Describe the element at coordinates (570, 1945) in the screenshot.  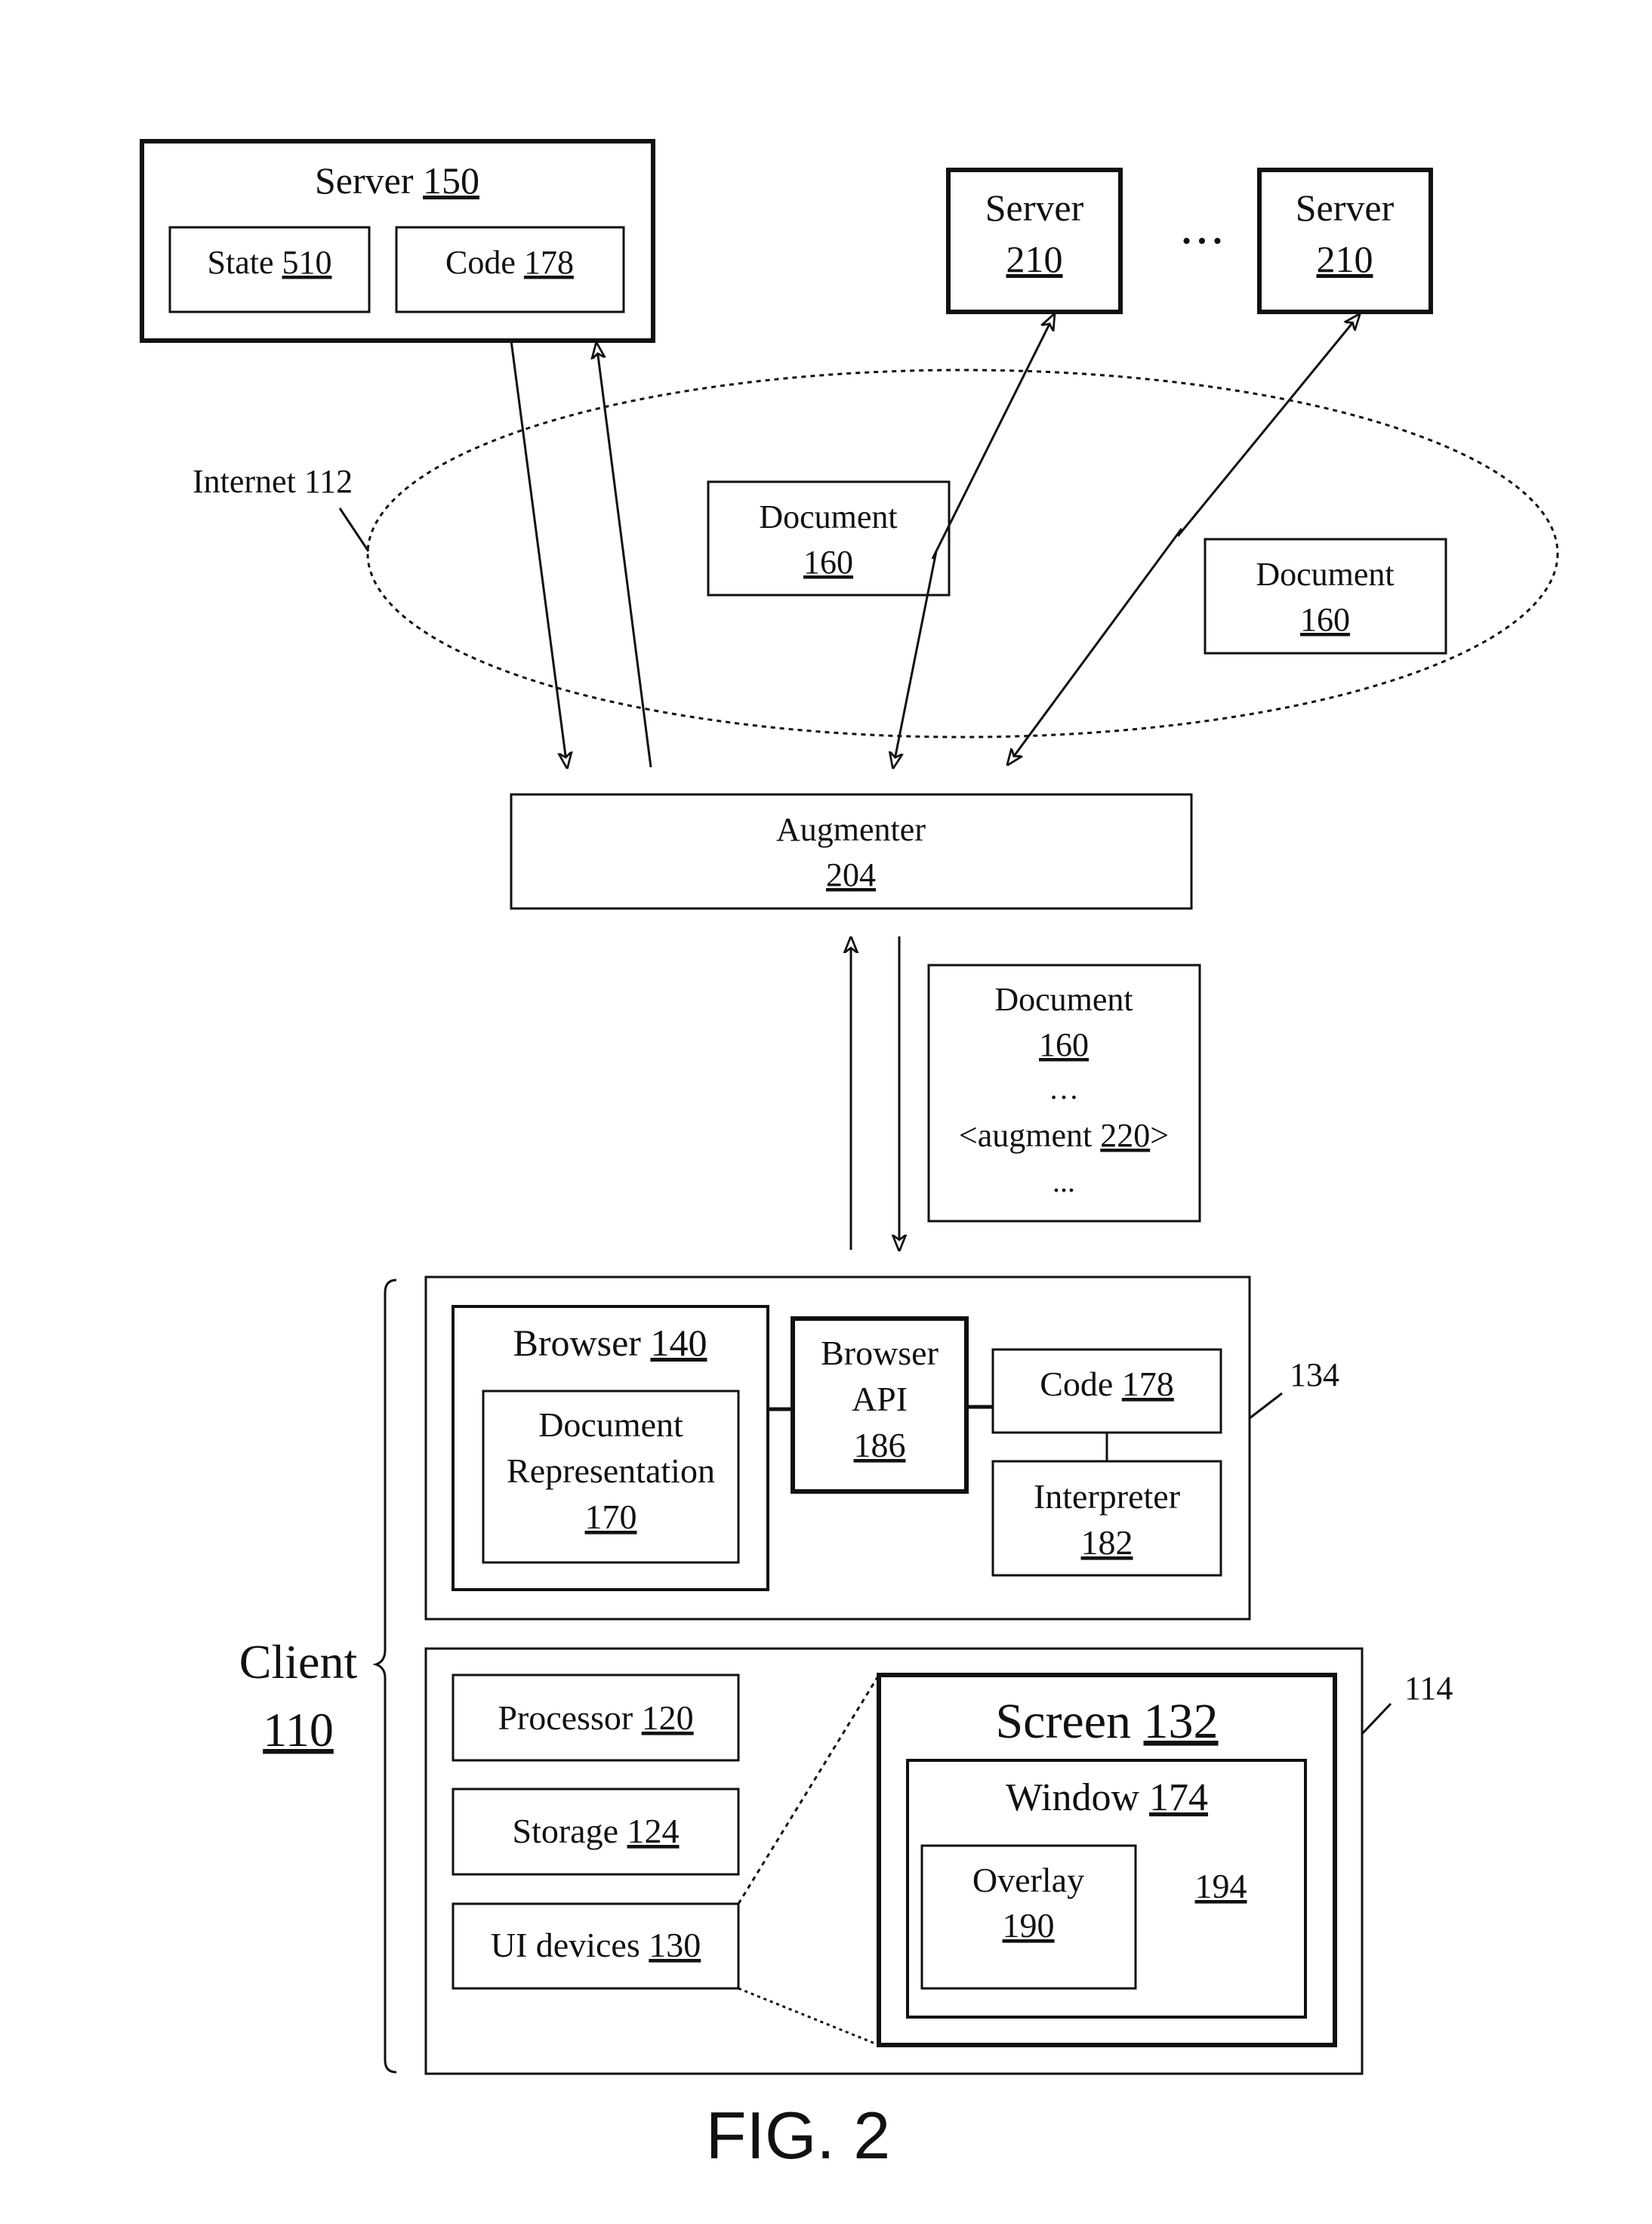
I see `ui-devices-title: UI devices` at that location.